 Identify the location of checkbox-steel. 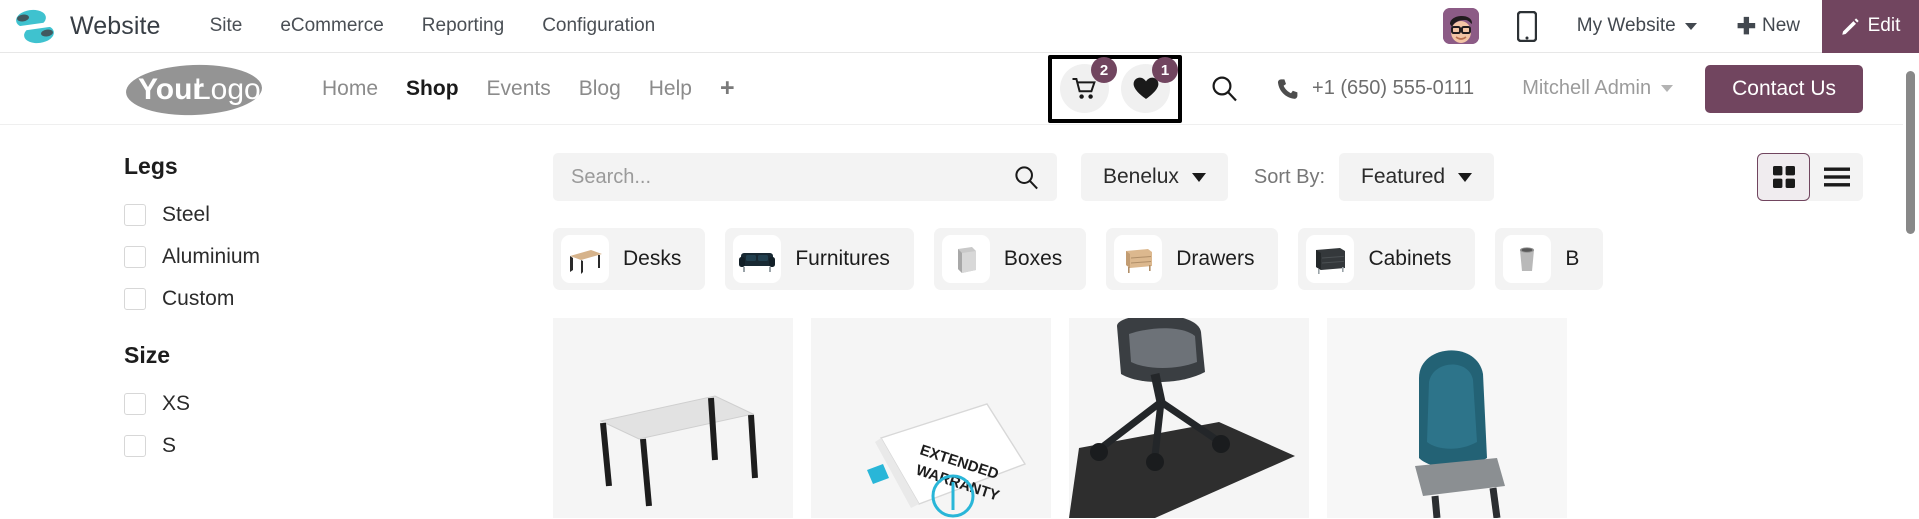
(135, 215).